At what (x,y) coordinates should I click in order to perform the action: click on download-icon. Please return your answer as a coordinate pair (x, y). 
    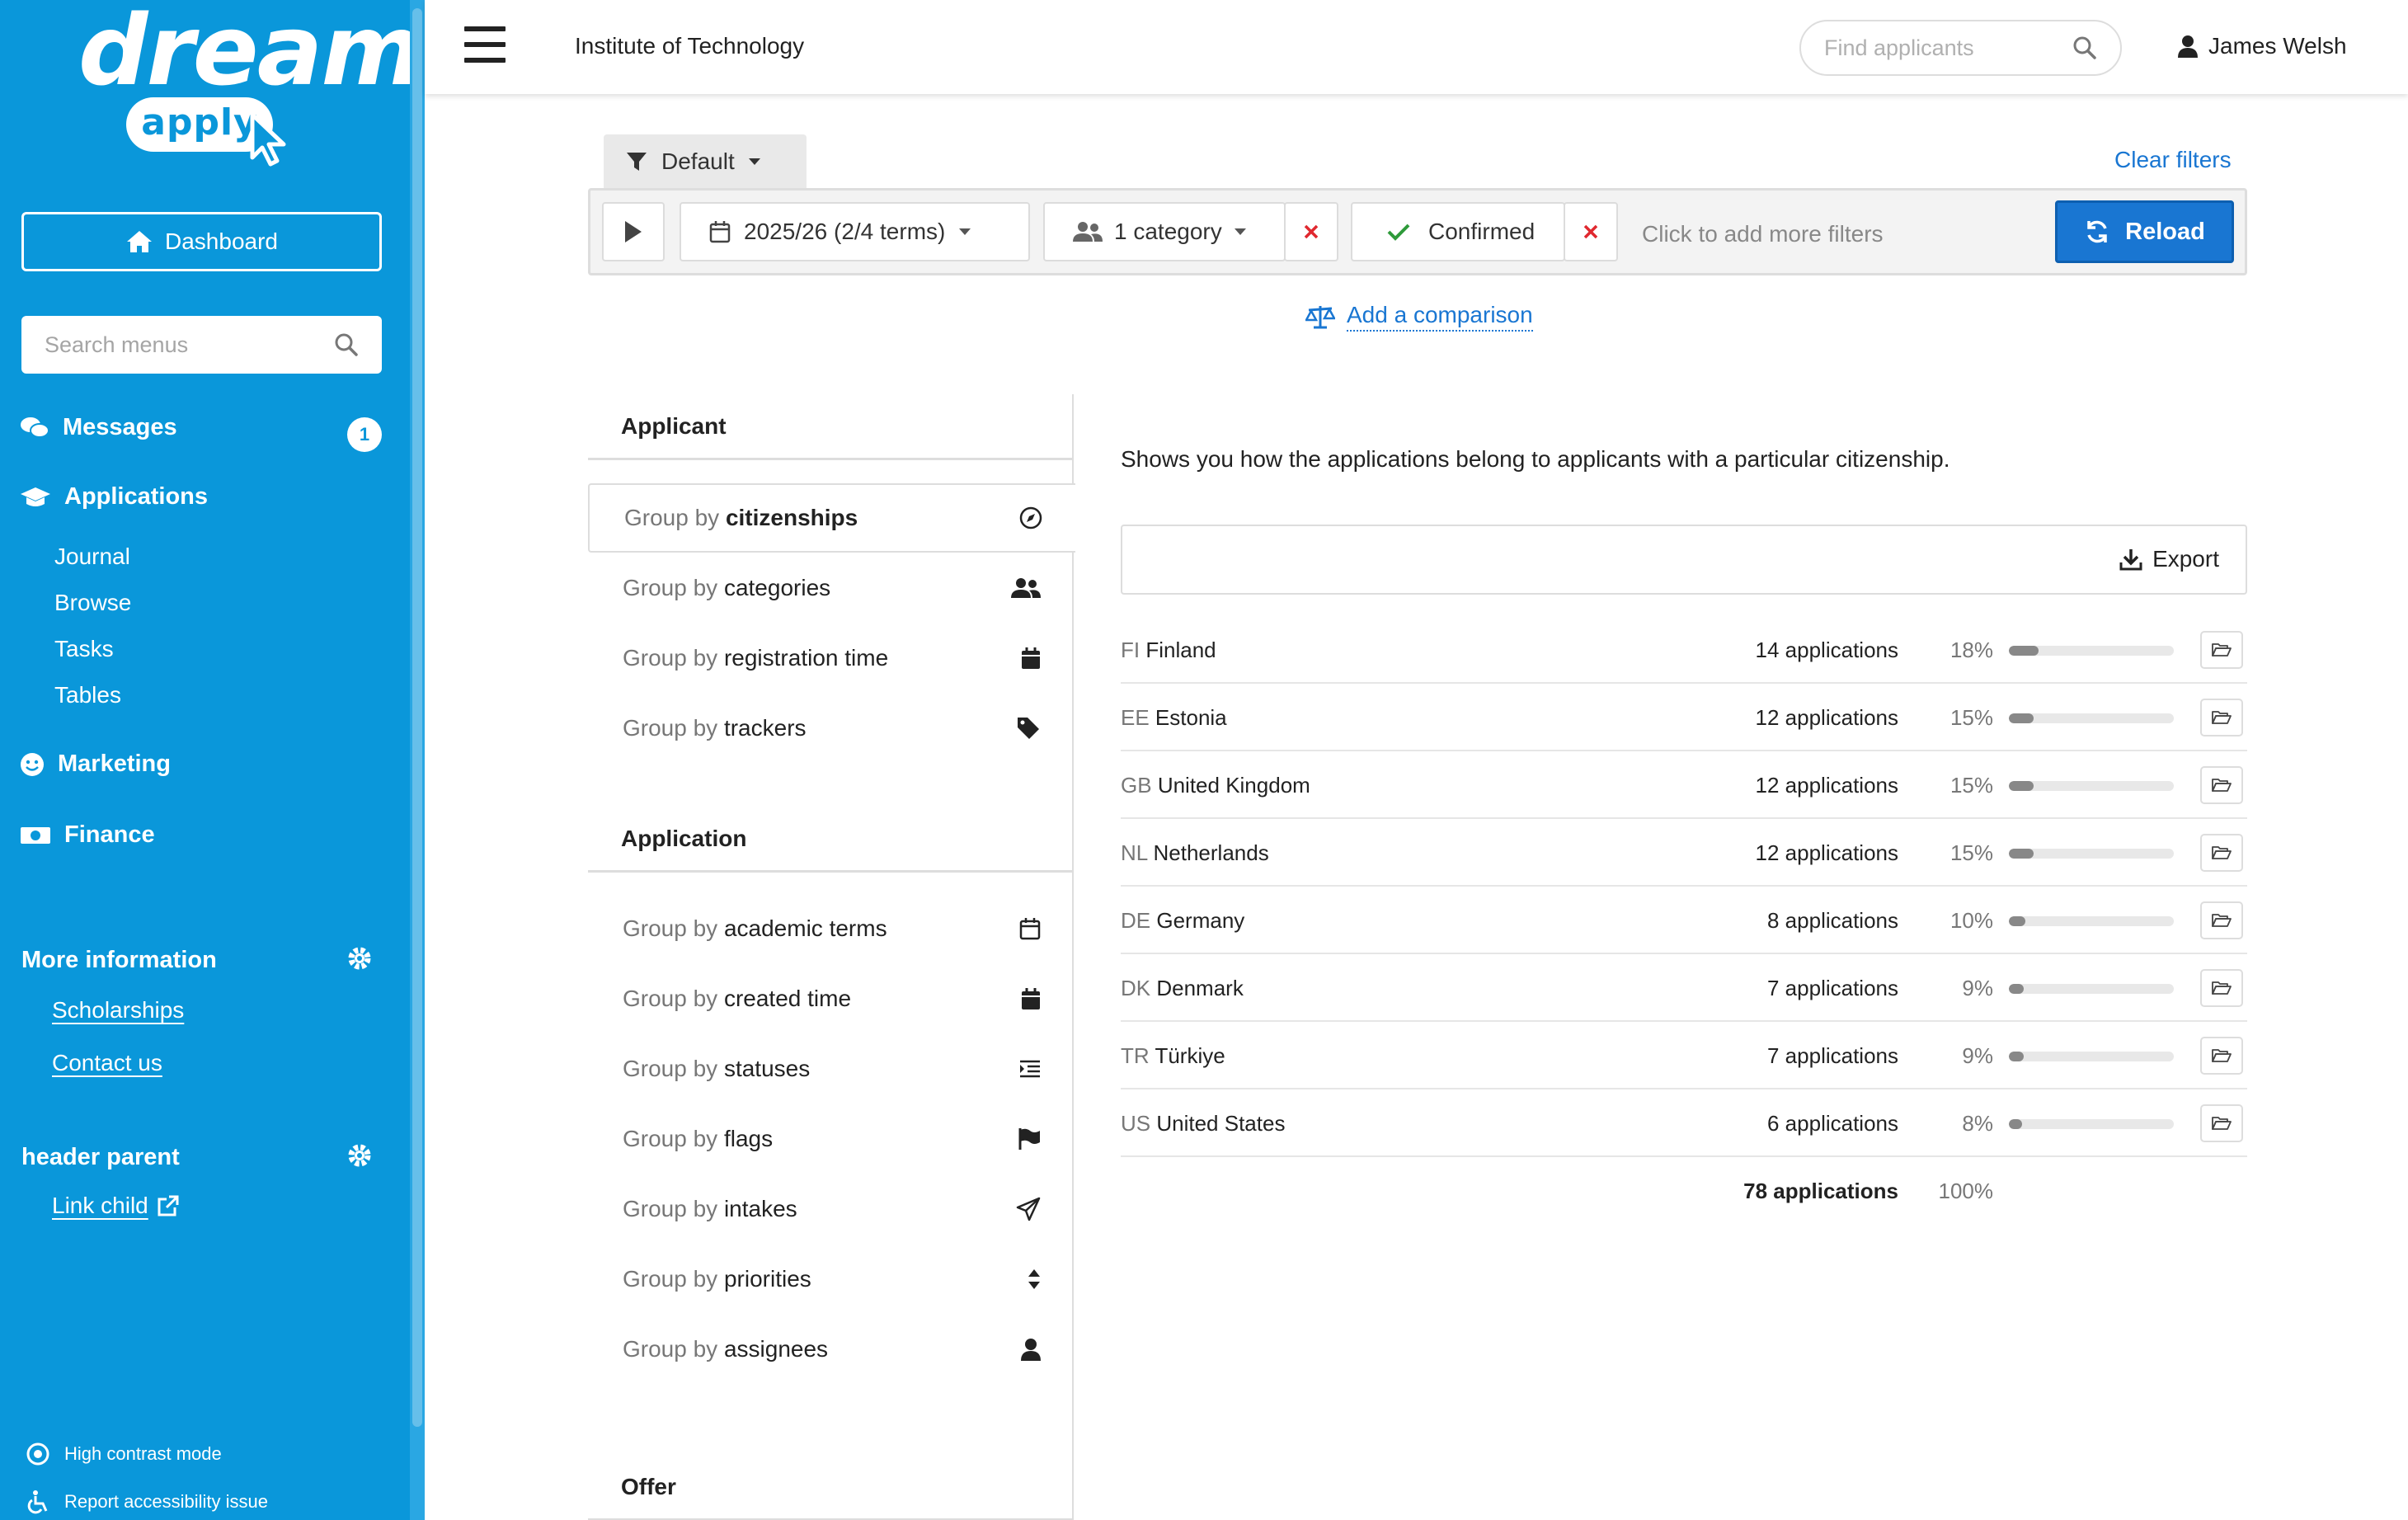
    Looking at the image, I should click on (2131, 560).